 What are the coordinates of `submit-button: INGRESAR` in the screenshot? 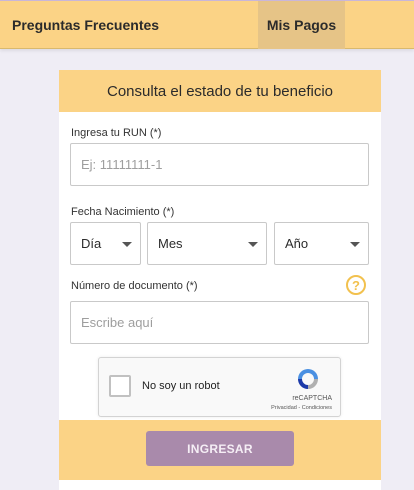 It's located at (220, 448).